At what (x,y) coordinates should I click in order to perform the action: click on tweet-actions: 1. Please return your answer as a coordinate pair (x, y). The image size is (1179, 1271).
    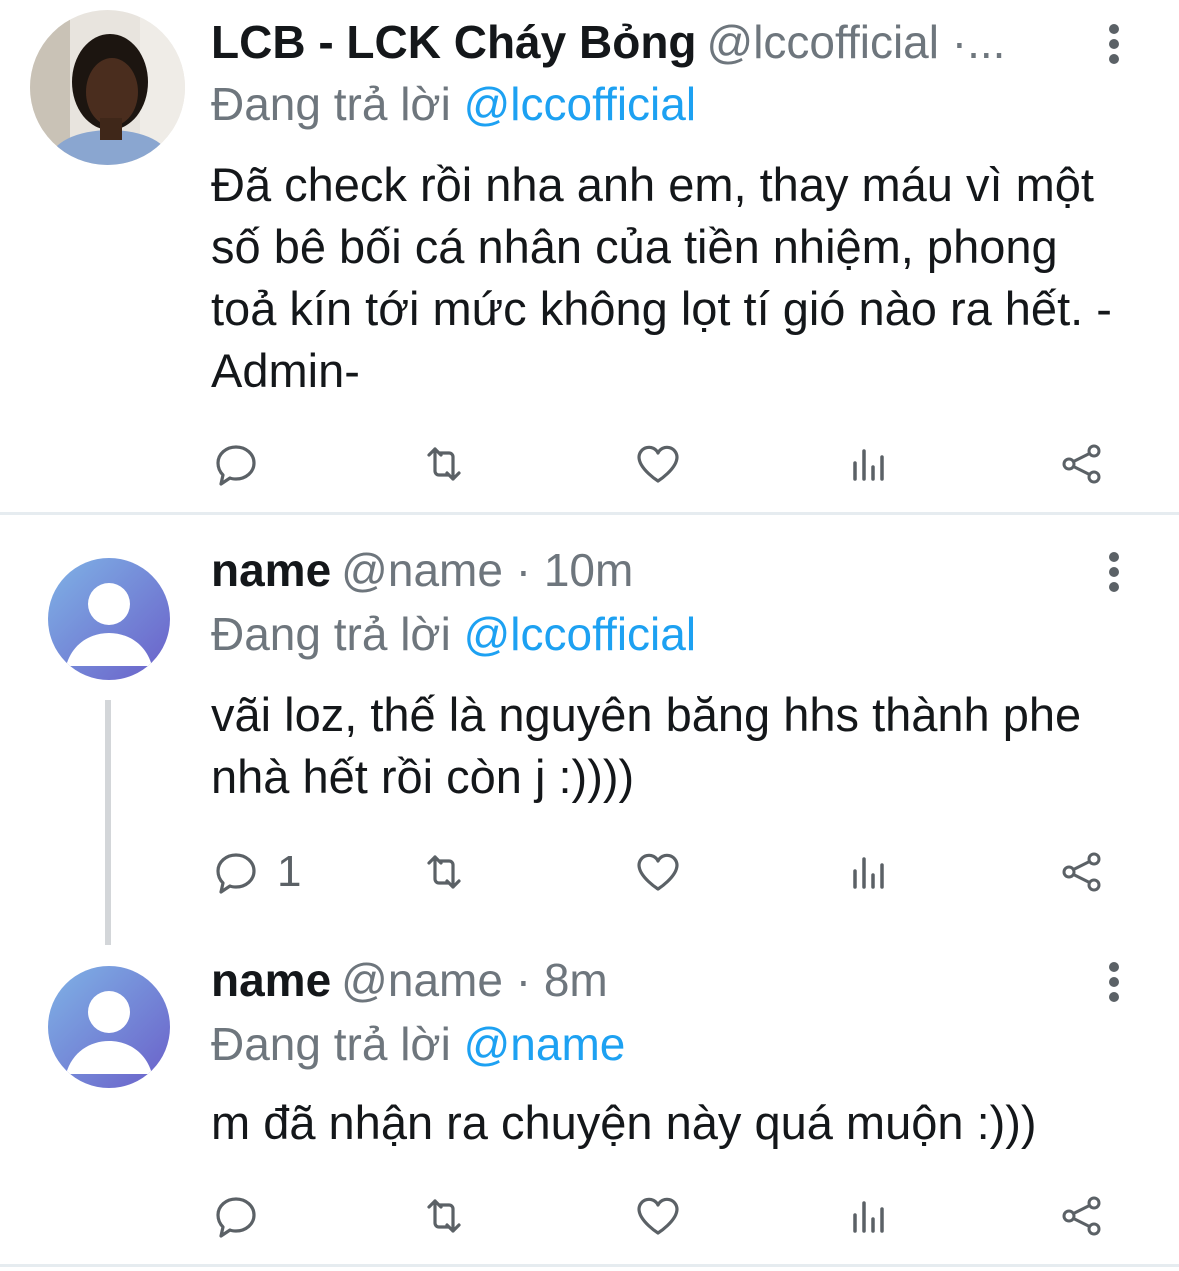
    Looking at the image, I should click on (660, 872).